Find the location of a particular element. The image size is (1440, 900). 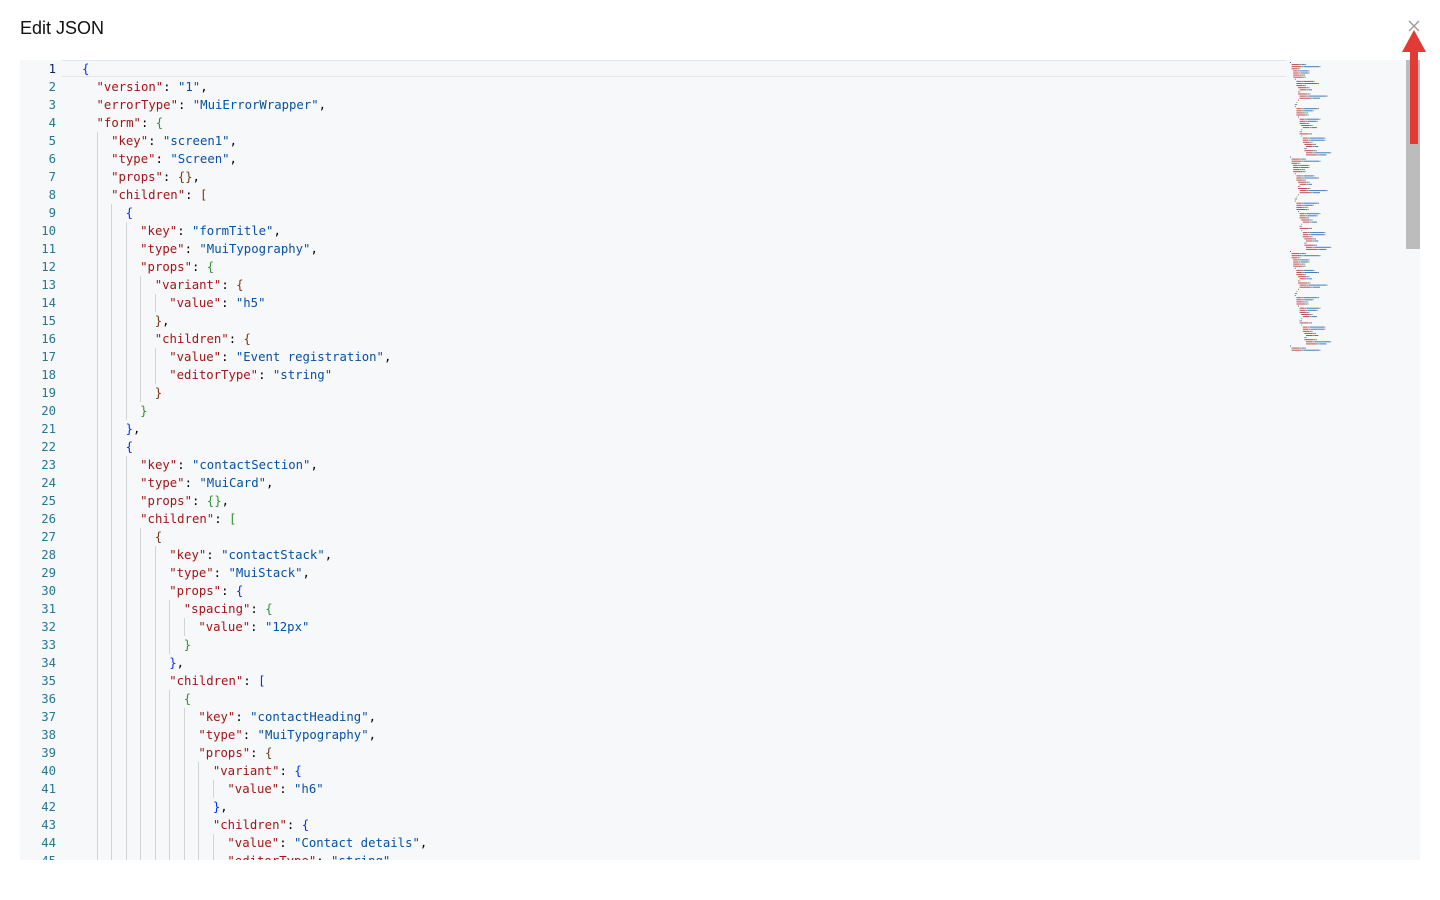

scrollbar-thumb is located at coordinates (1413, 154).